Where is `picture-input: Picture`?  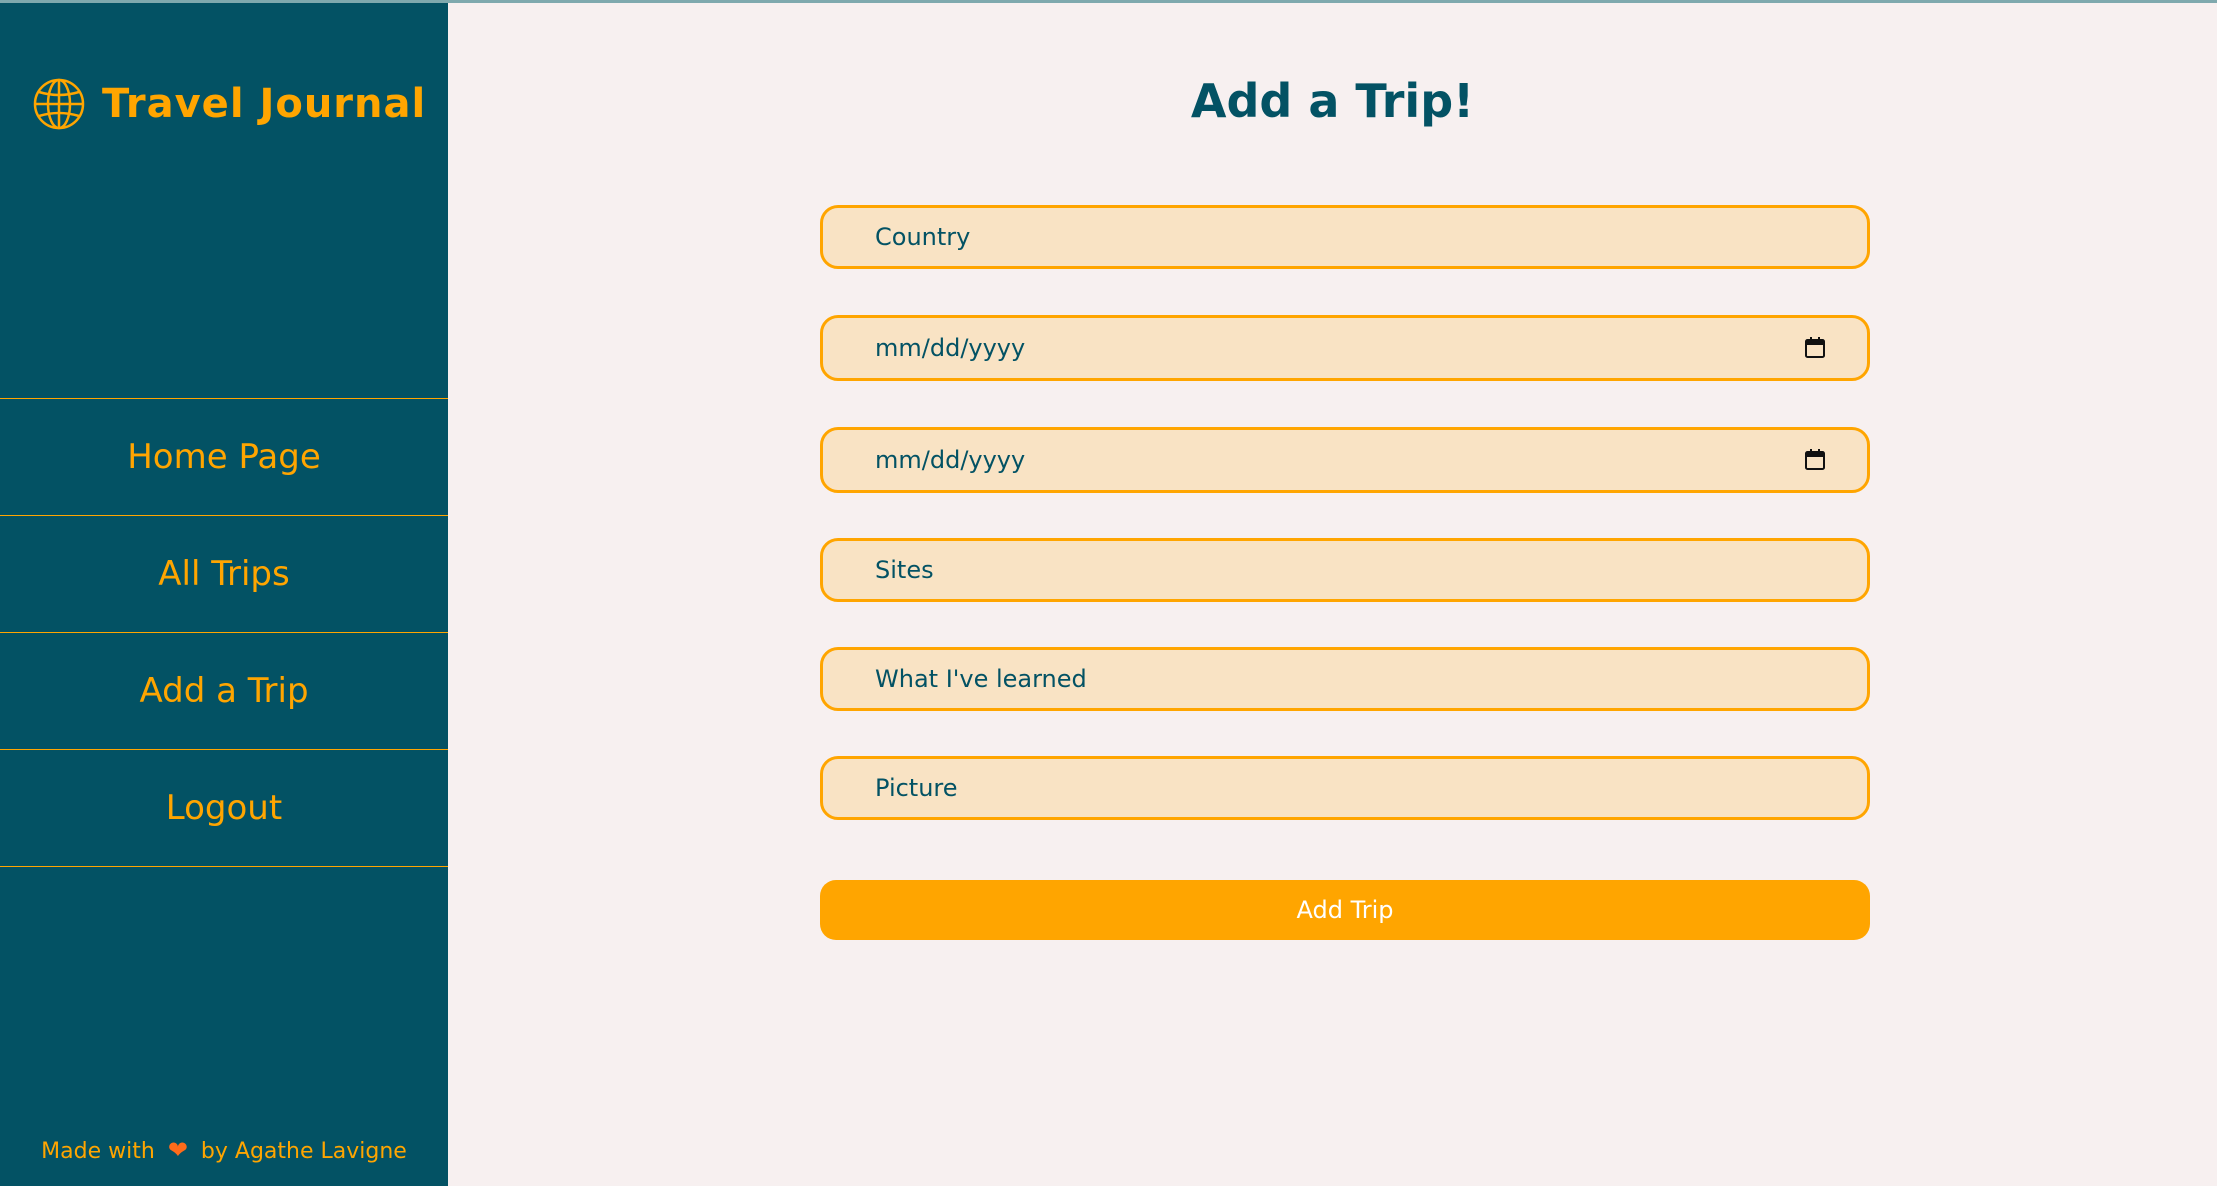 picture-input: Picture is located at coordinates (1345, 788).